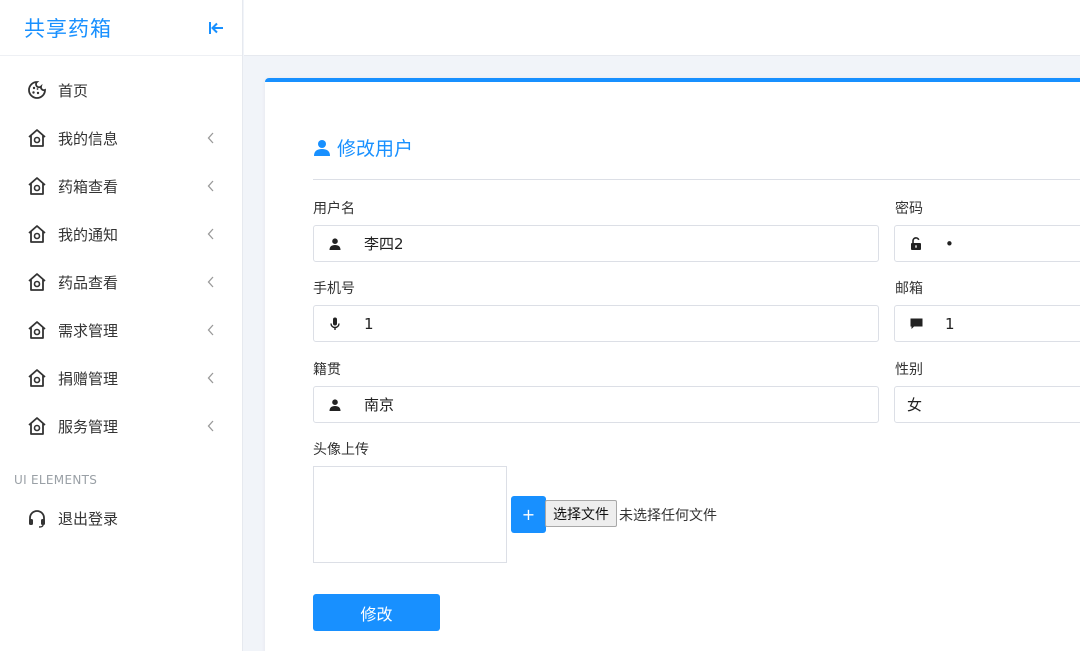 The width and height of the screenshot is (1080, 651). I want to click on brand-bar: 共享药箱, so click(121, 28).